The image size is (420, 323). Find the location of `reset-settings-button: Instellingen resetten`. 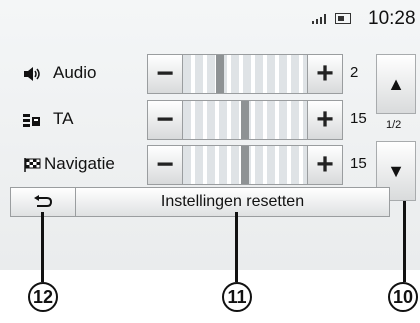

reset-settings-button: Instellingen resetten is located at coordinates (233, 202).